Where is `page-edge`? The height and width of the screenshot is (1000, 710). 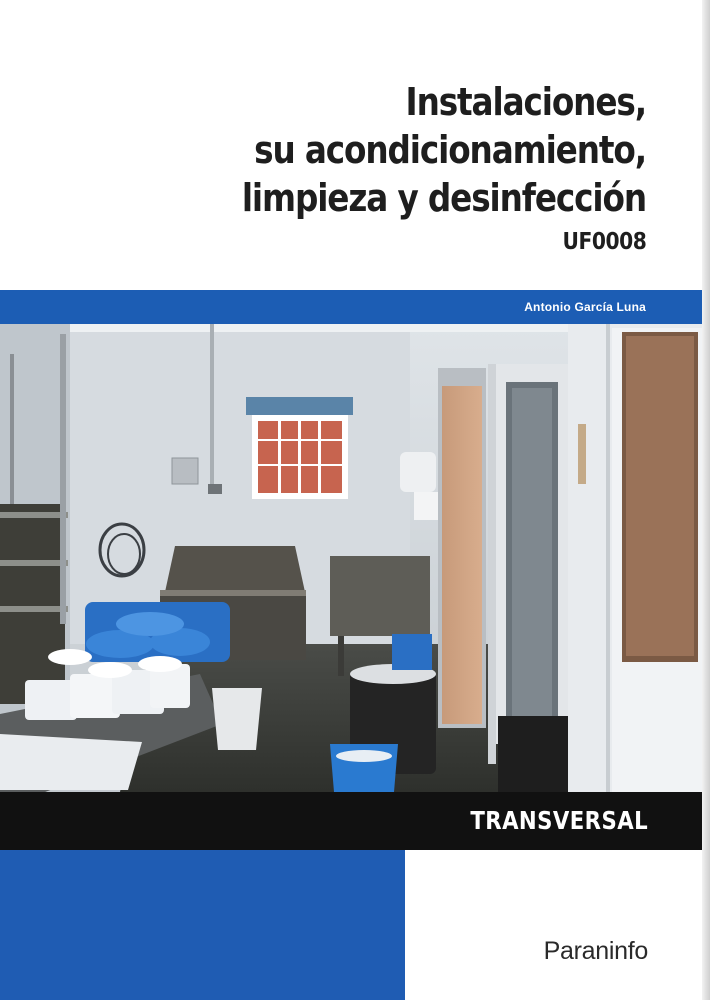 page-edge is located at coordinates (706, 500).